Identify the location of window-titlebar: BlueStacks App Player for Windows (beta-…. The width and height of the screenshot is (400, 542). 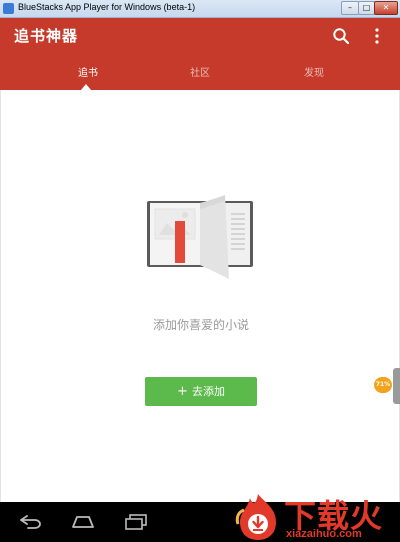
(200, 9).